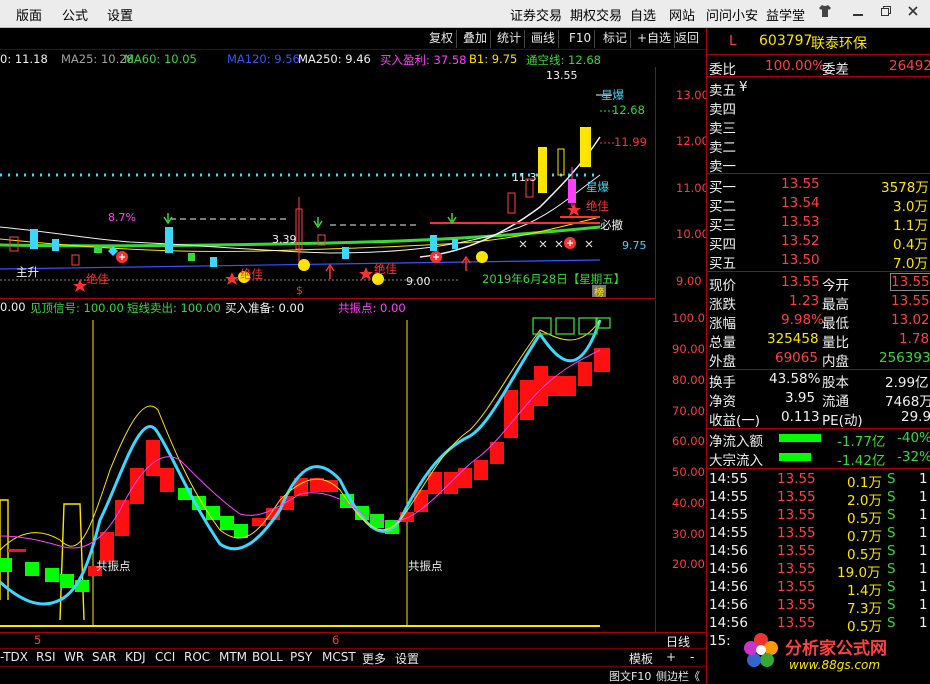 The width and height of the screenshot is (930, 684). What do you see at coordinates (818, 570) in the screenshot?
I see `tick-row: 14:56 13.55 19.0万 S 1` at bounding box center [818, 570].